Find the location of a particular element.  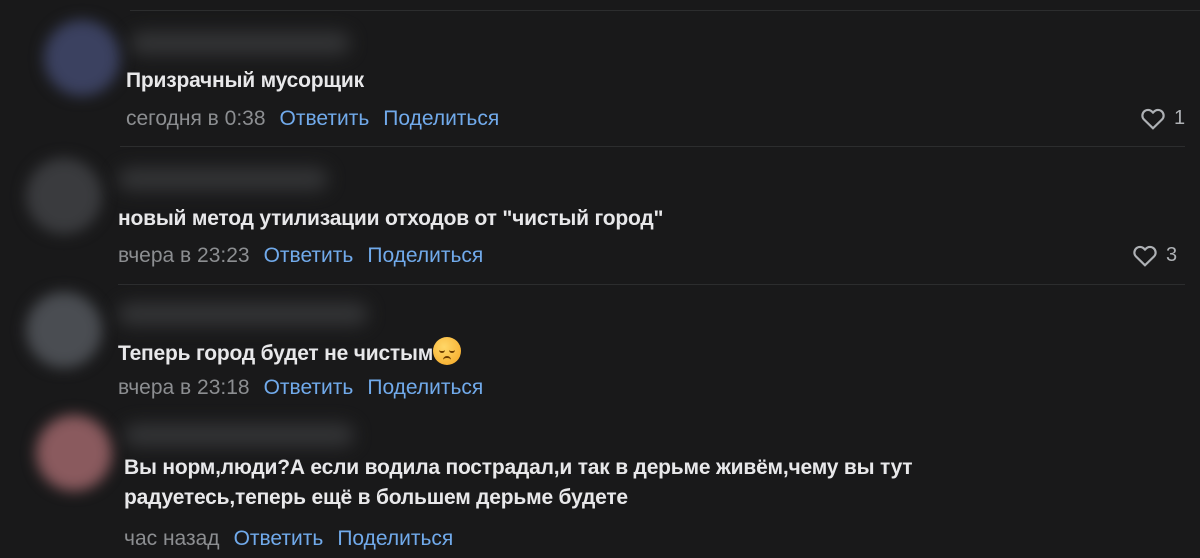

comment-time: вчера в 23:23 is located at coordinates (184, 255).